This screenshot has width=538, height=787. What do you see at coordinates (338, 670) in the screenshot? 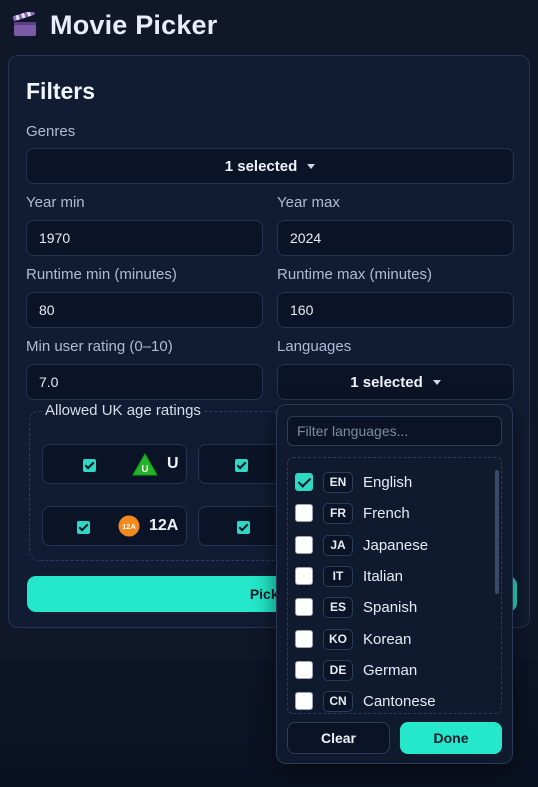
I see `language-code-badge: DE` at bounding box center [338, 670].